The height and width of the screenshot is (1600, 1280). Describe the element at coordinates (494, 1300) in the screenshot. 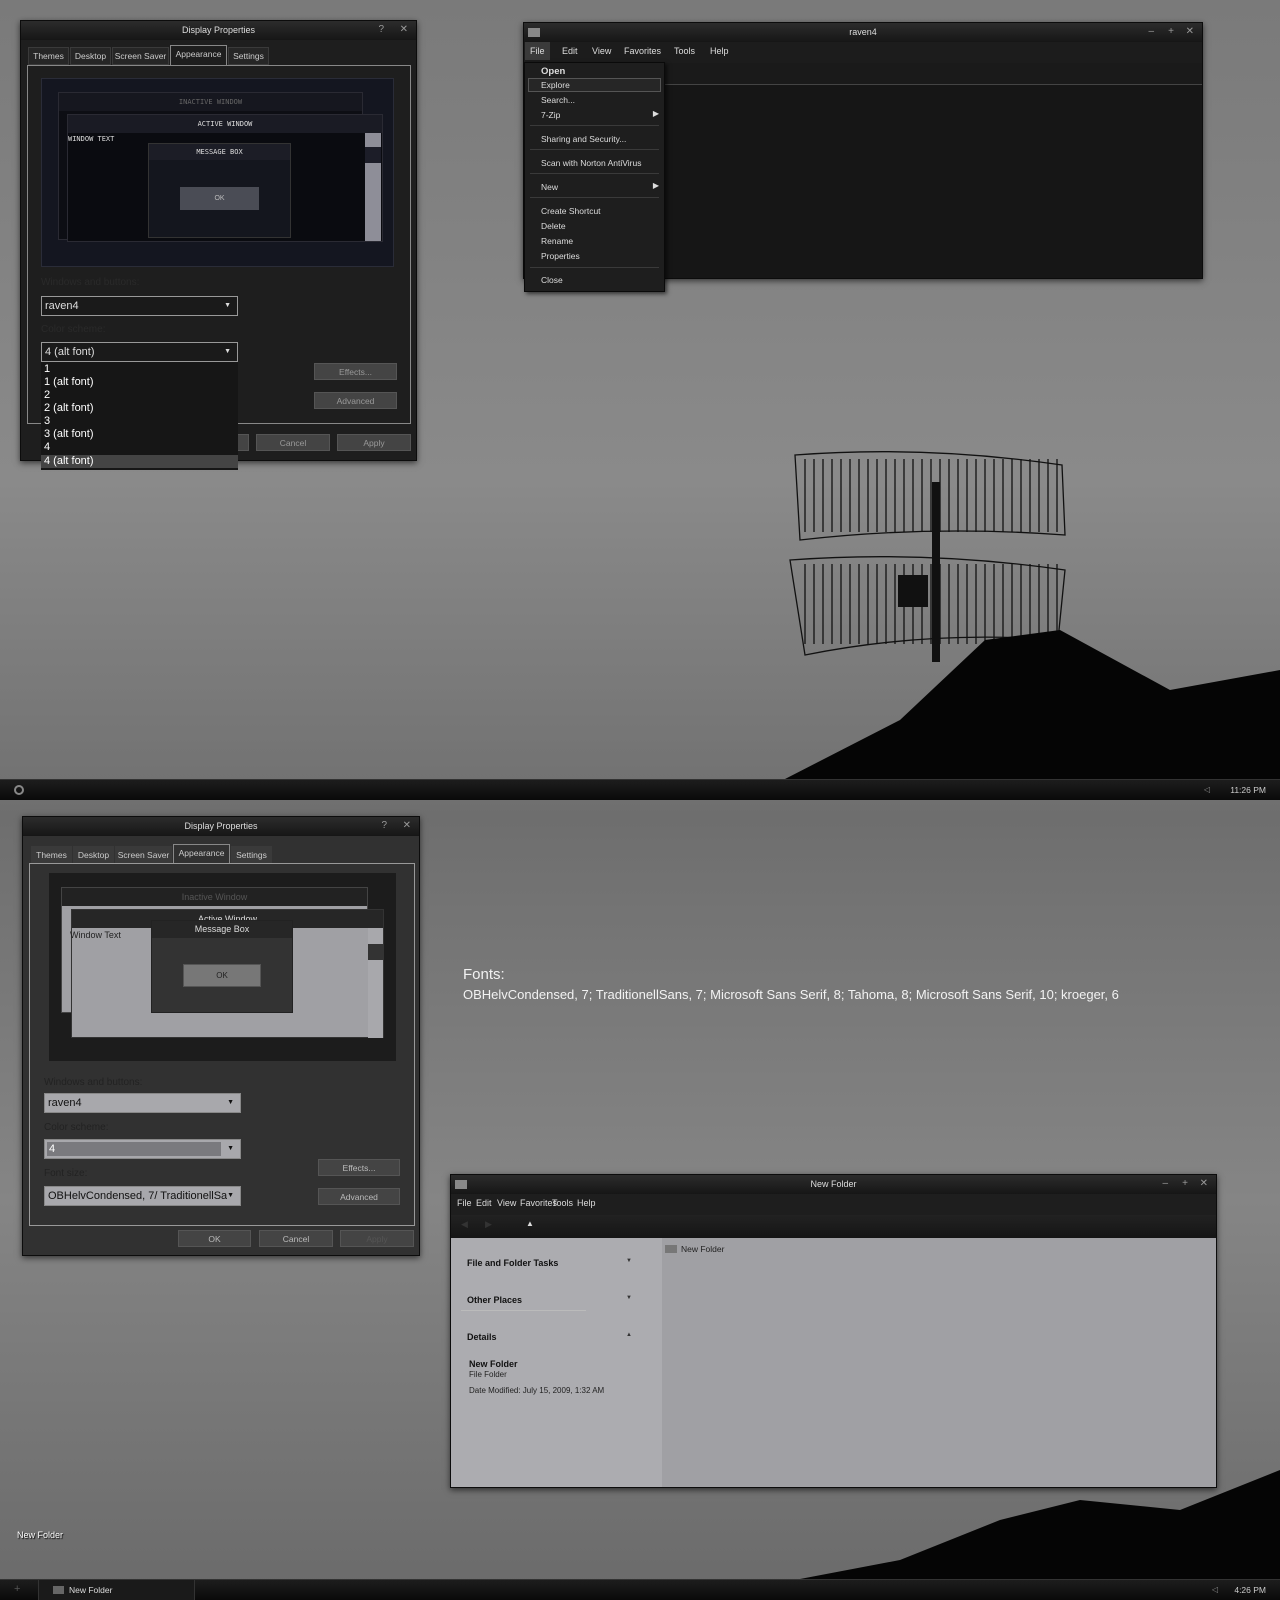

I see `other-places-header: Other Places` at that location.